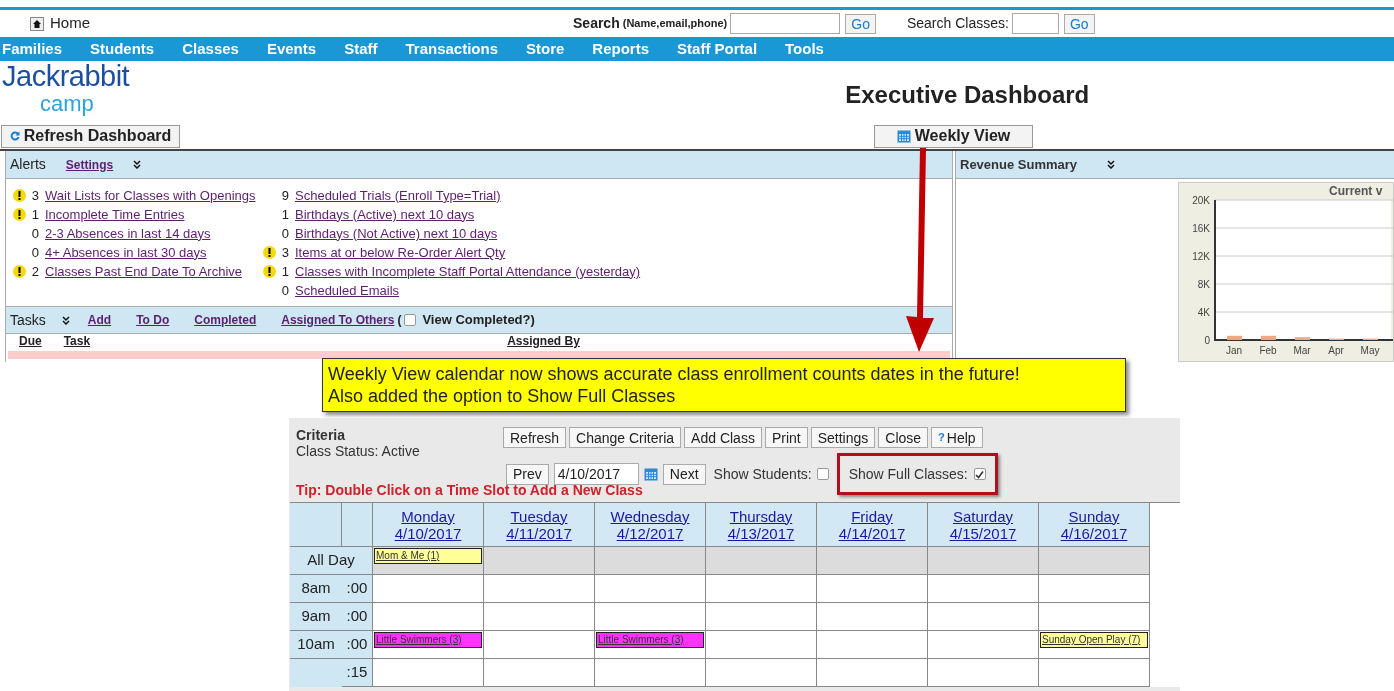 The width and height of the screenshot is (1394, 691). What do you see at coordinates (30, 341) in the screenshot?
I see `column-header: Due` at bounding box center [30, 341].